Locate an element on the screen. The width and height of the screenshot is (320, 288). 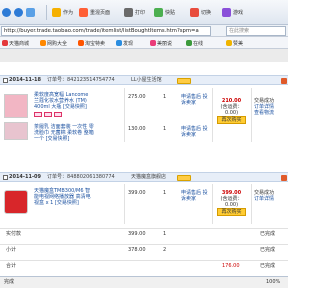
fav-item-7: 赞美 is located at coordinates (234, 43).